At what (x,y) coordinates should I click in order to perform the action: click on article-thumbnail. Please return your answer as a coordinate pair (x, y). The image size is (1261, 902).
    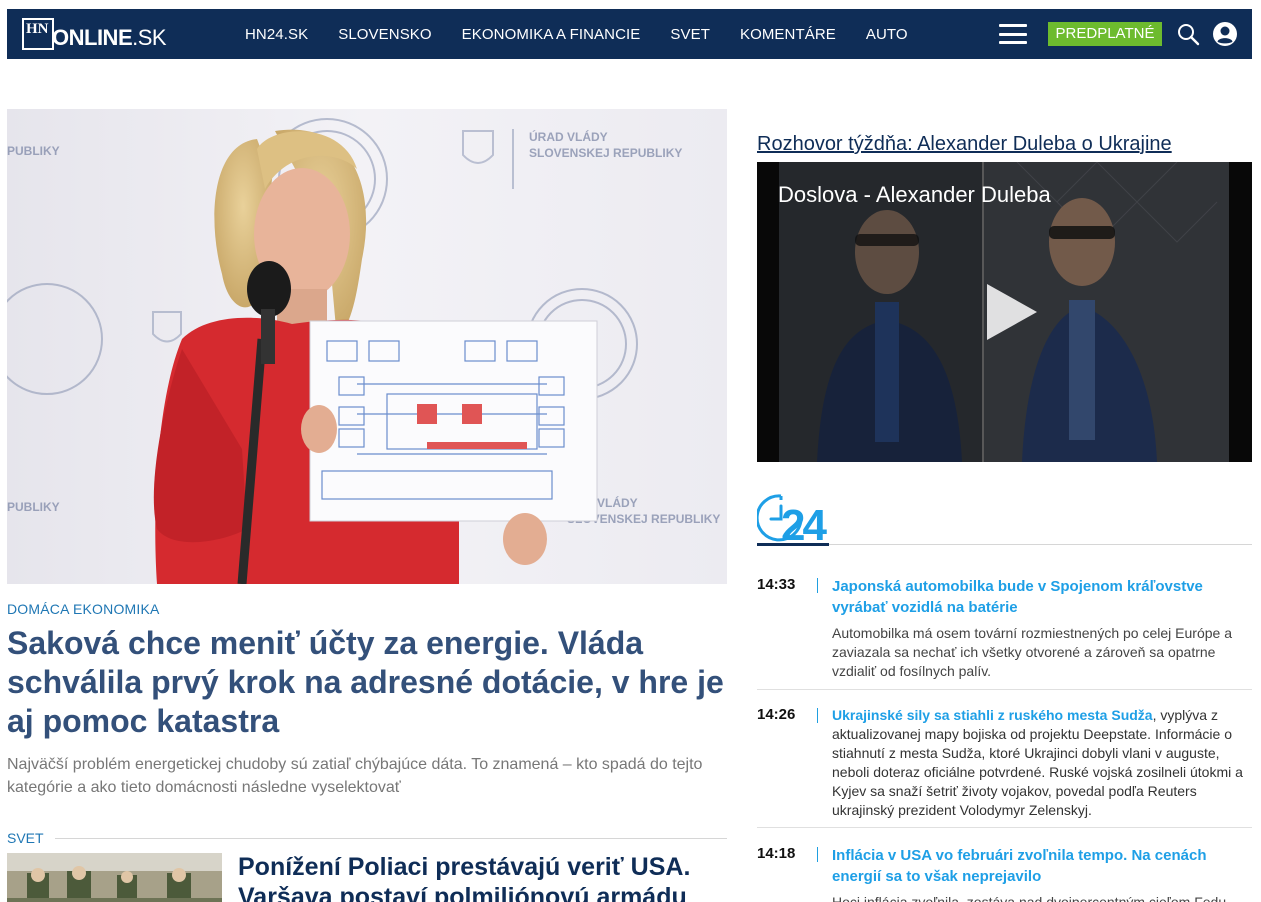
    Looking at the image, I should click on (114, 877).